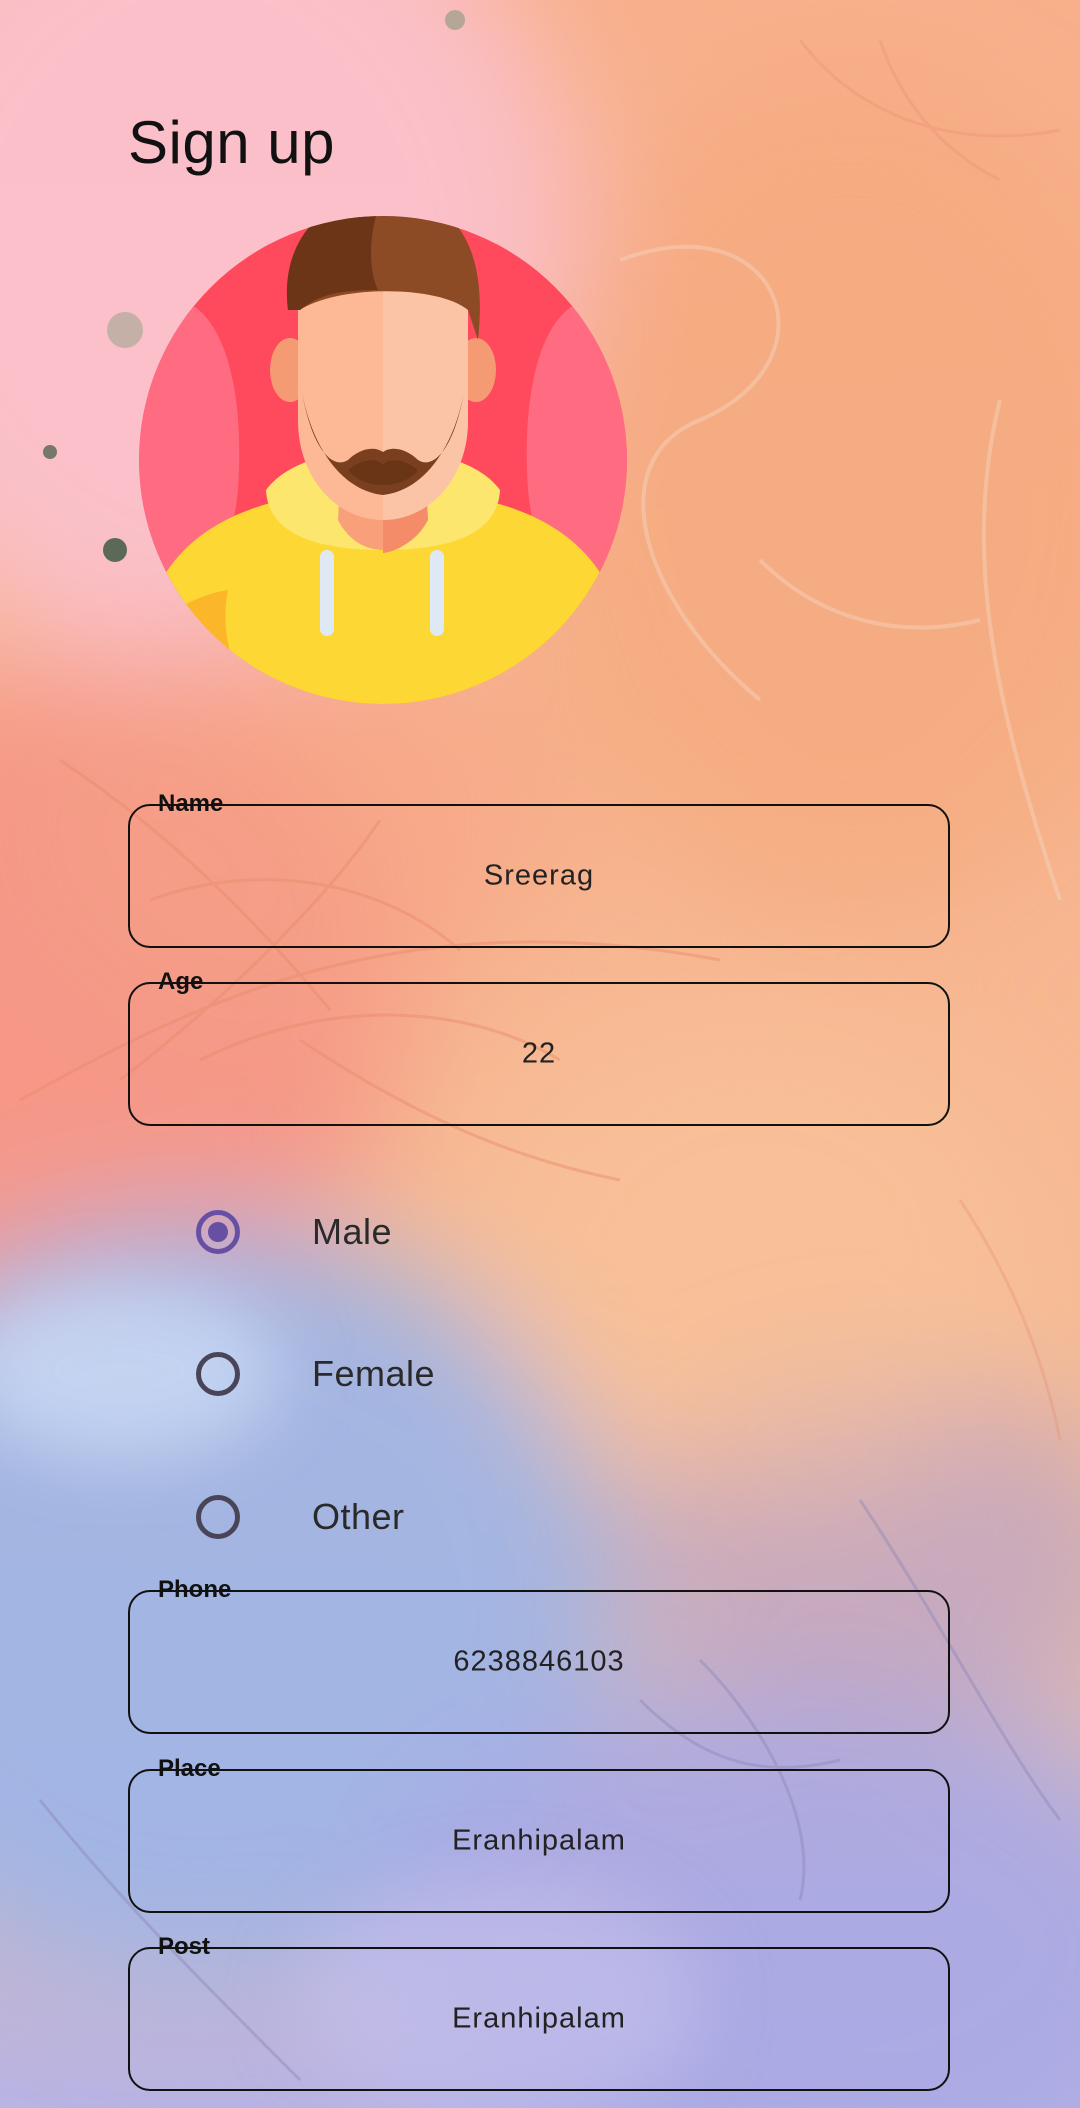 This screenshot has height=2108, width=1080. Describe the element at coordinates (294, 1232) in the screenshot. I see `gender-option-male: Male` at that location.